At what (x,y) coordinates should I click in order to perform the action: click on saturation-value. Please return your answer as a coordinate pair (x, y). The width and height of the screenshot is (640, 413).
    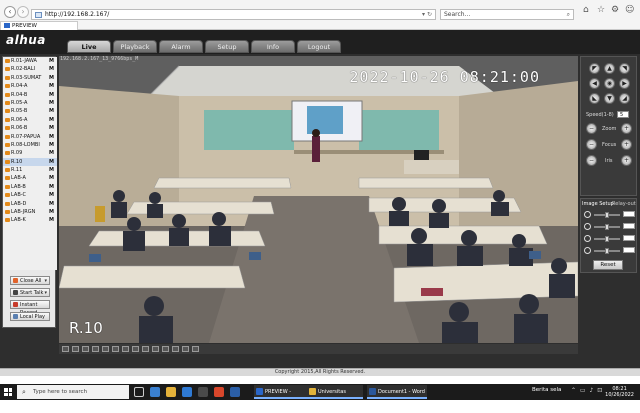
    Looking at the image, I should click on (629, 238).